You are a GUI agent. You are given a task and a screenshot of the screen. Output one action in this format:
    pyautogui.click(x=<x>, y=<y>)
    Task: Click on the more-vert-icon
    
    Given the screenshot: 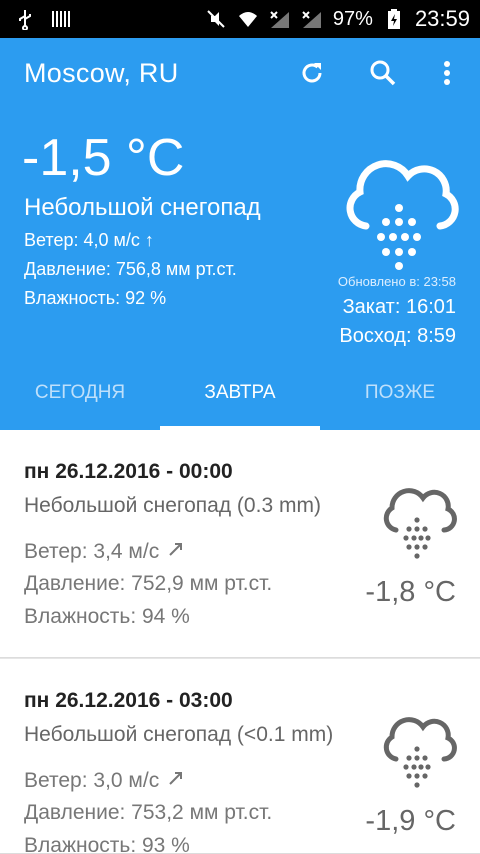 What is the action you would take?
    pyautogui.click(x=447, y=73)
    